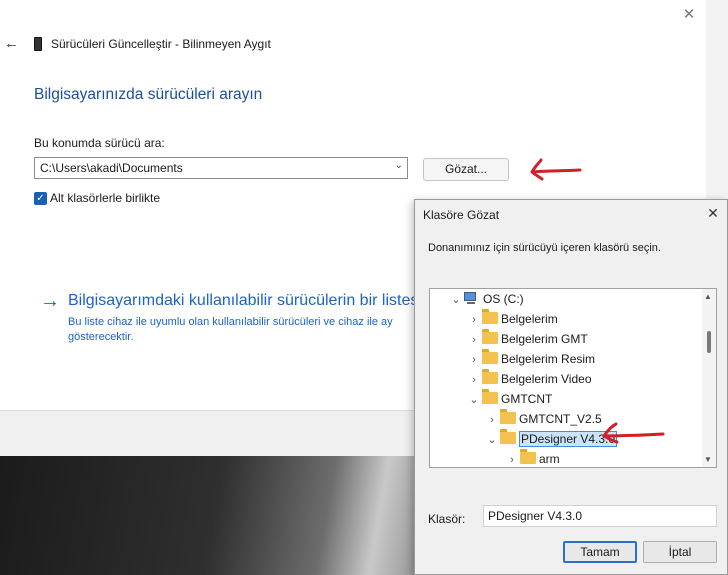 This screenshot has height=575, width=728. Describe the element at coordinates (708, 459) in the screenshot. I see `scroll-down-icon: ▼` at that location.